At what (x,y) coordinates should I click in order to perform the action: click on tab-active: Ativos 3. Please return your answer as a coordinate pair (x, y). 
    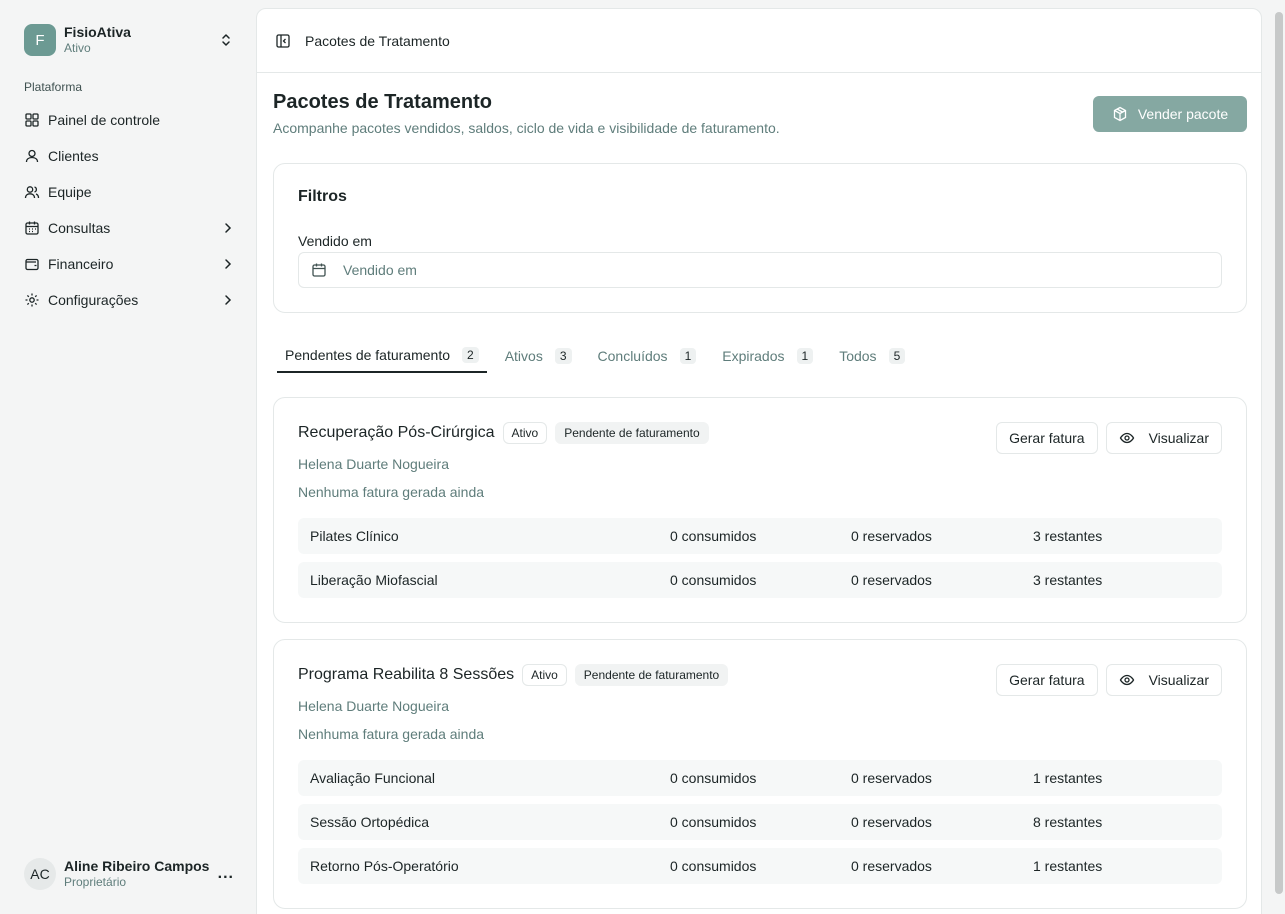
    Looking at the image, I should click on (538, 356).